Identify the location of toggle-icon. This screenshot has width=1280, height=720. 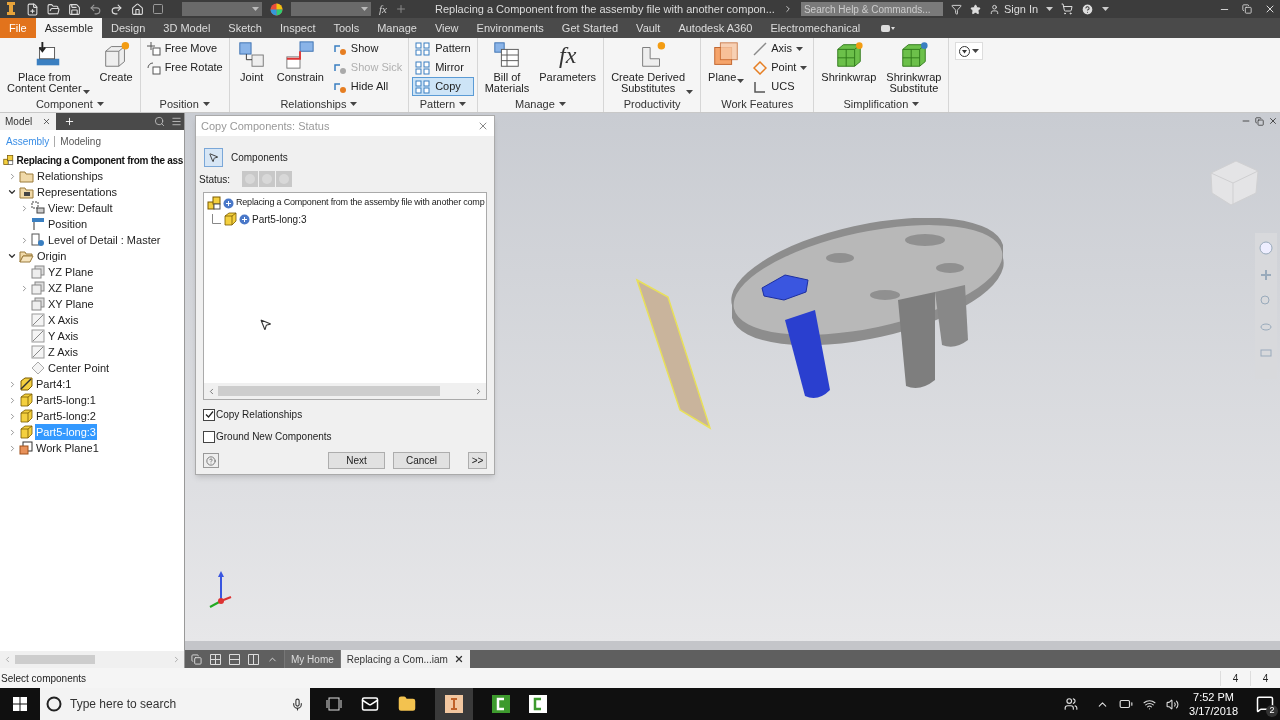
(888, 28).